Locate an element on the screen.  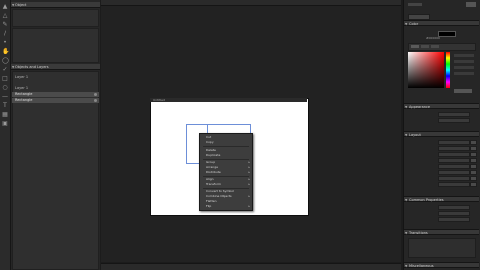
layout-section-header: ▼ Layout is located at coordinates (441, 134).